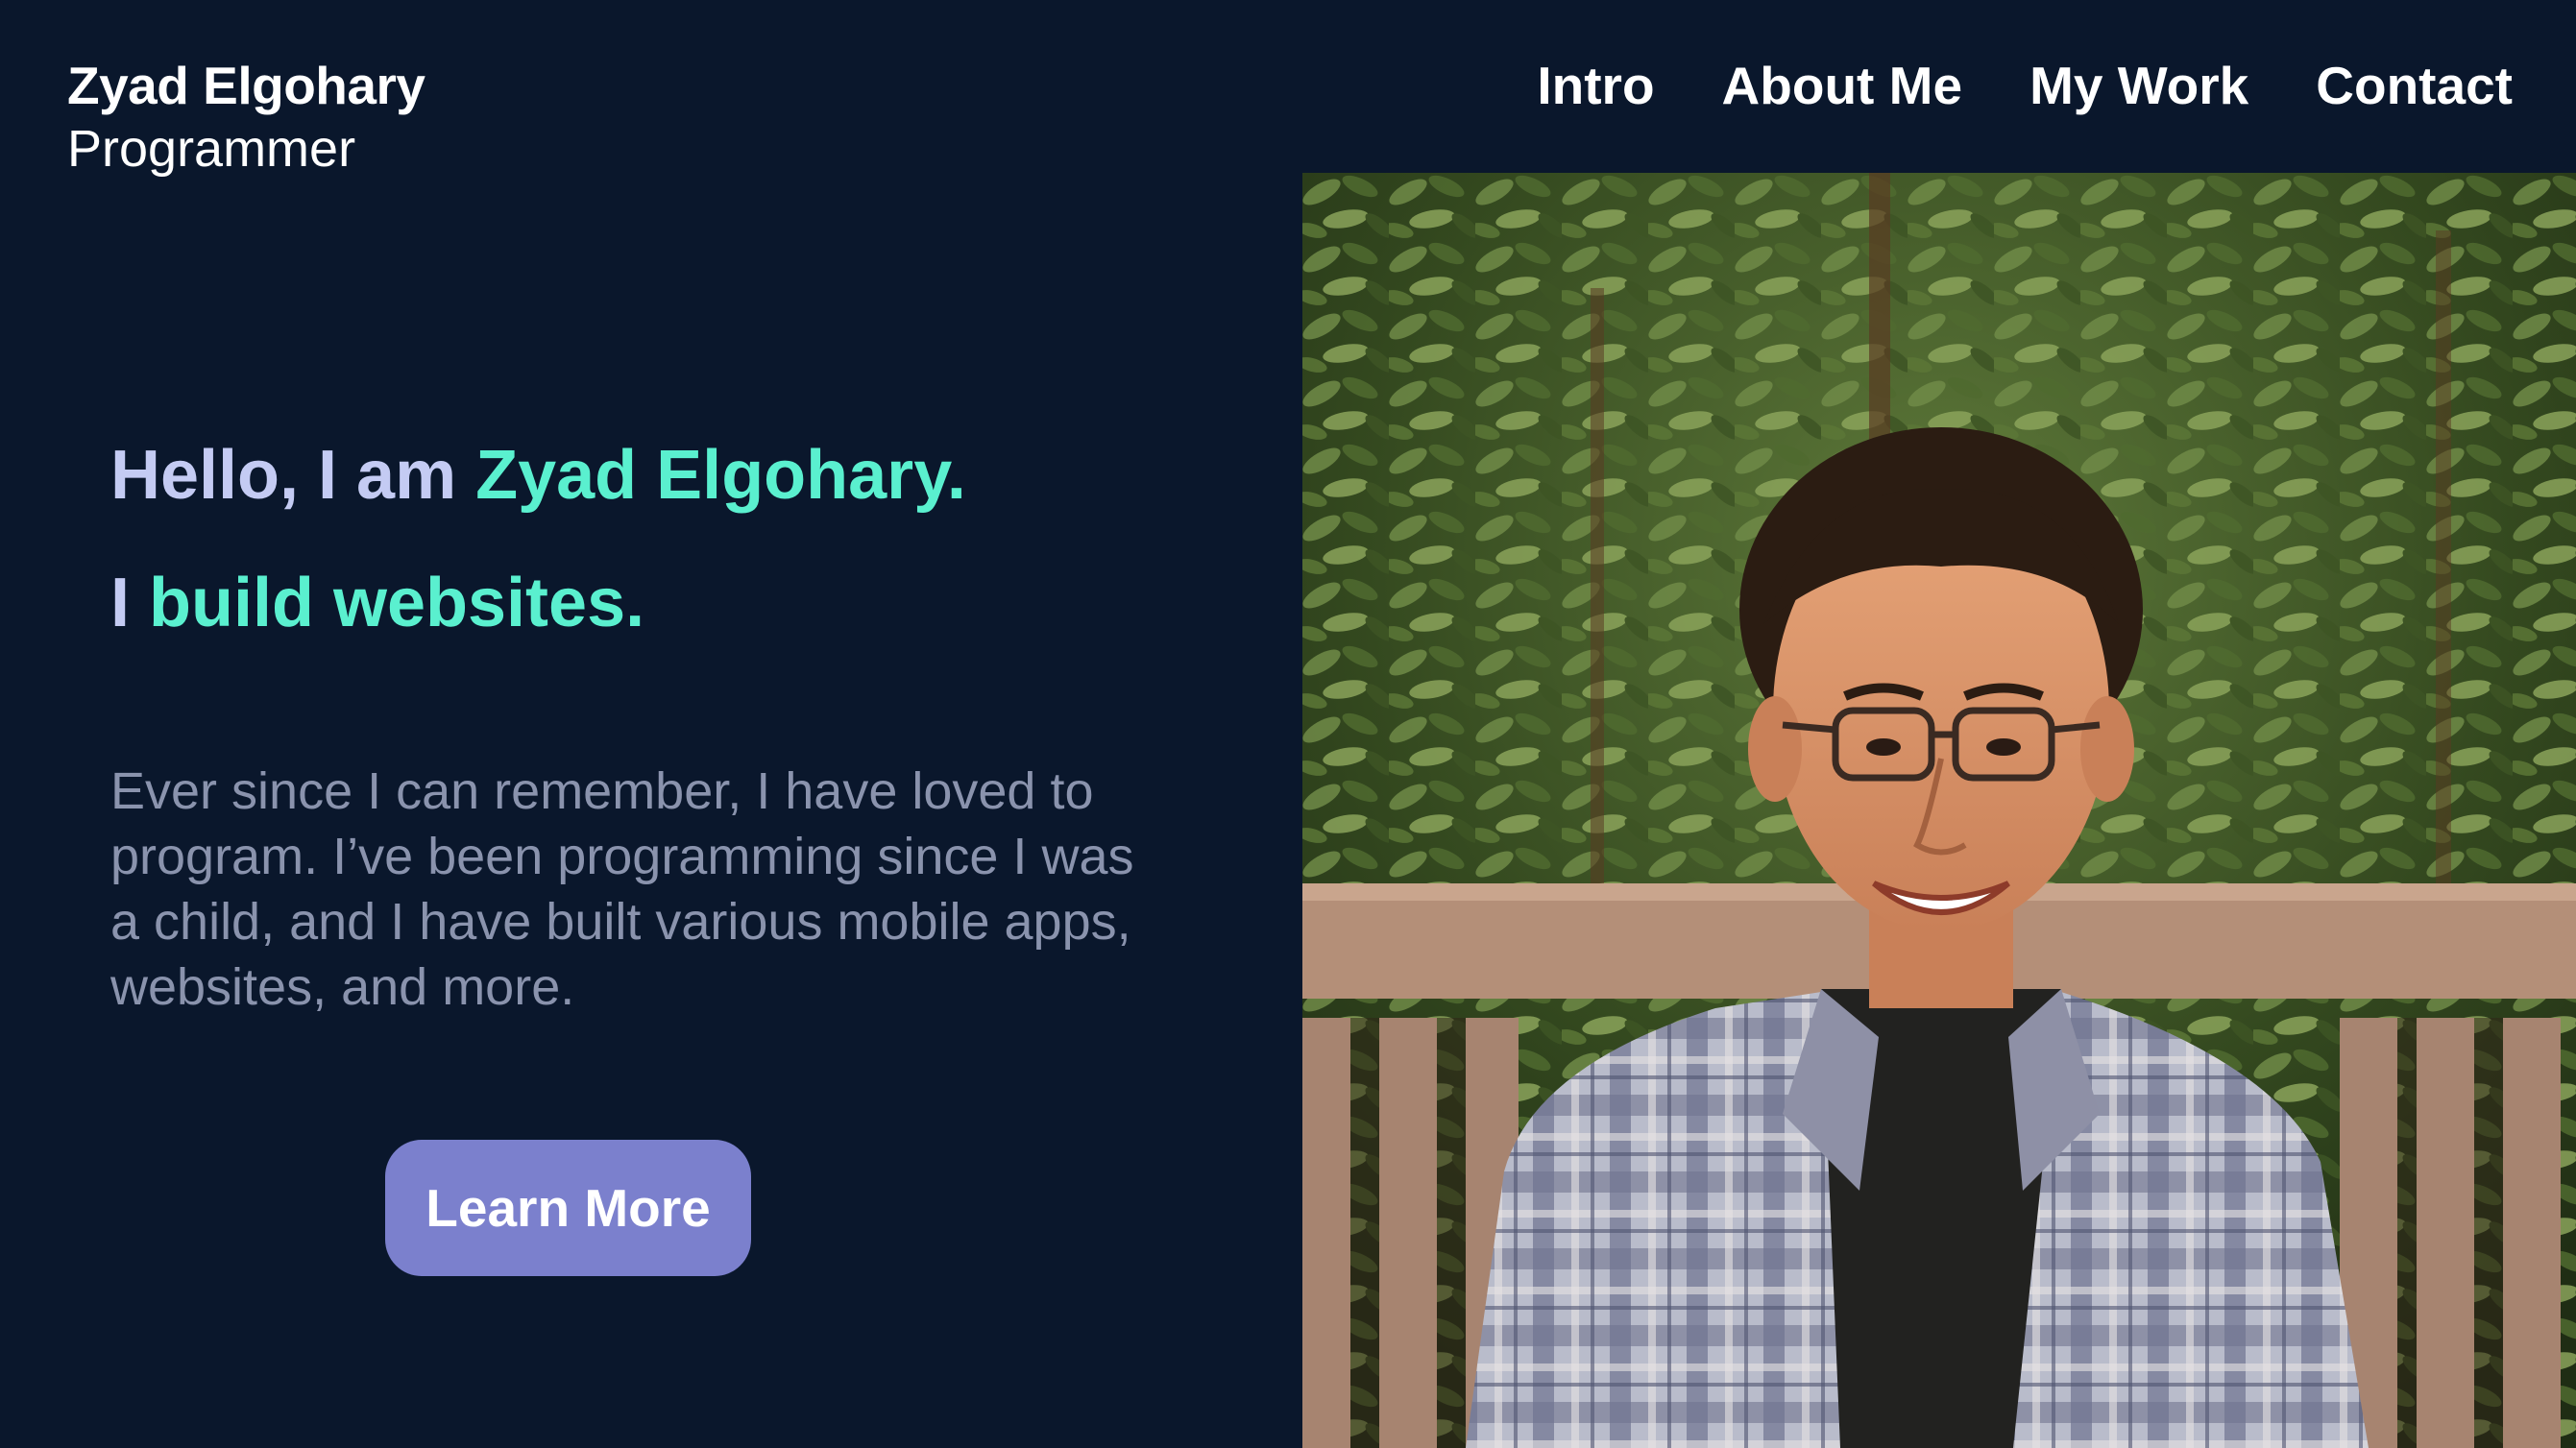 The width and height of the screenshot is (2576, 1448). Describe the element at coordinates (1842, 85) in the screenshot. I see `nav-link-about-me: About Me` at that location.